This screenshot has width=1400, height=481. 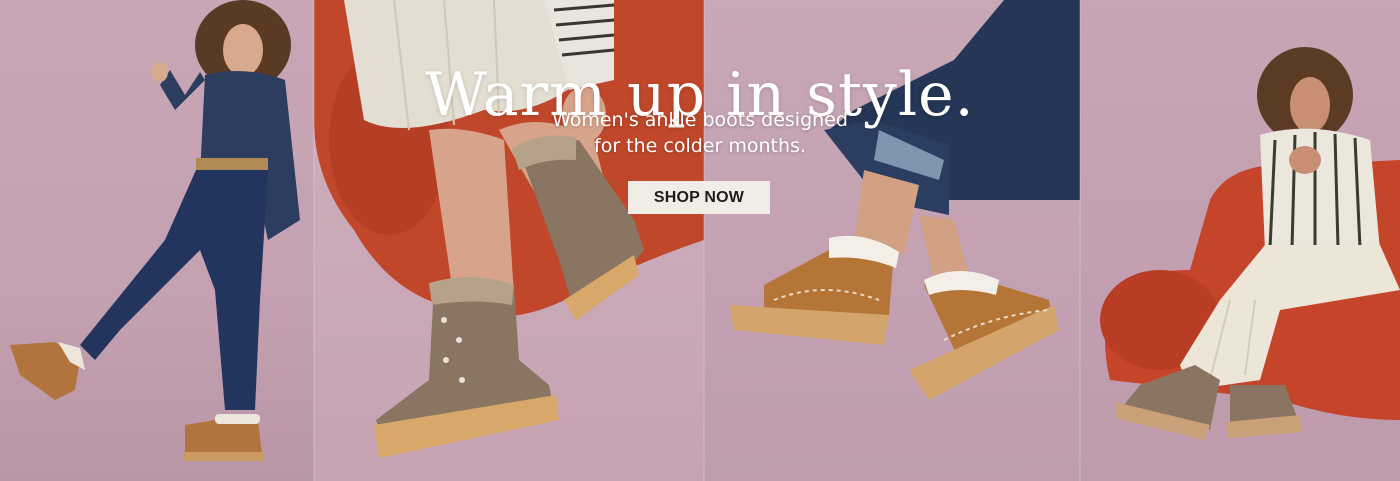 What do you see at coordinates (699, 197) in the screenshot?
I see `shop-now-button: SHOP NOW` at bounding box center [699, 197].